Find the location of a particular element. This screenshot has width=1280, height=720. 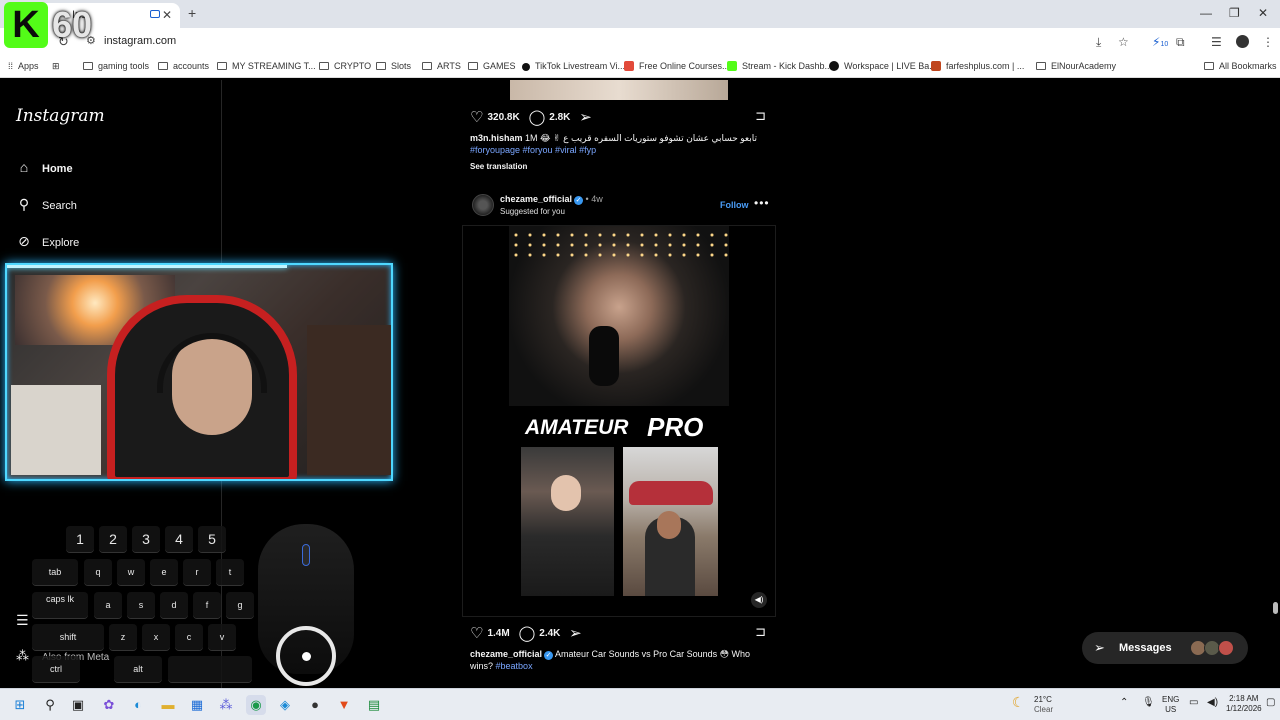

store-icon: ▦ is located at coordinates (197, 705).